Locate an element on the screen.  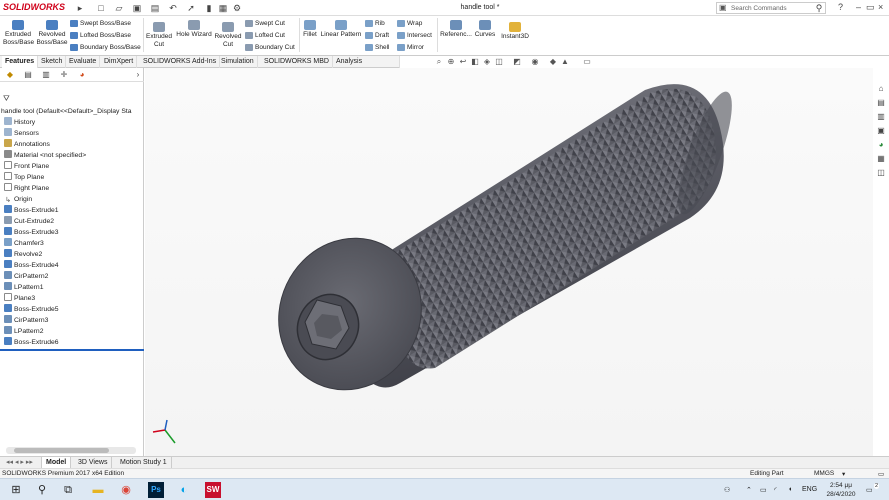
tree-item-cut-extrude2: Cut-Extrude2 is located at coordinates (29, 221).